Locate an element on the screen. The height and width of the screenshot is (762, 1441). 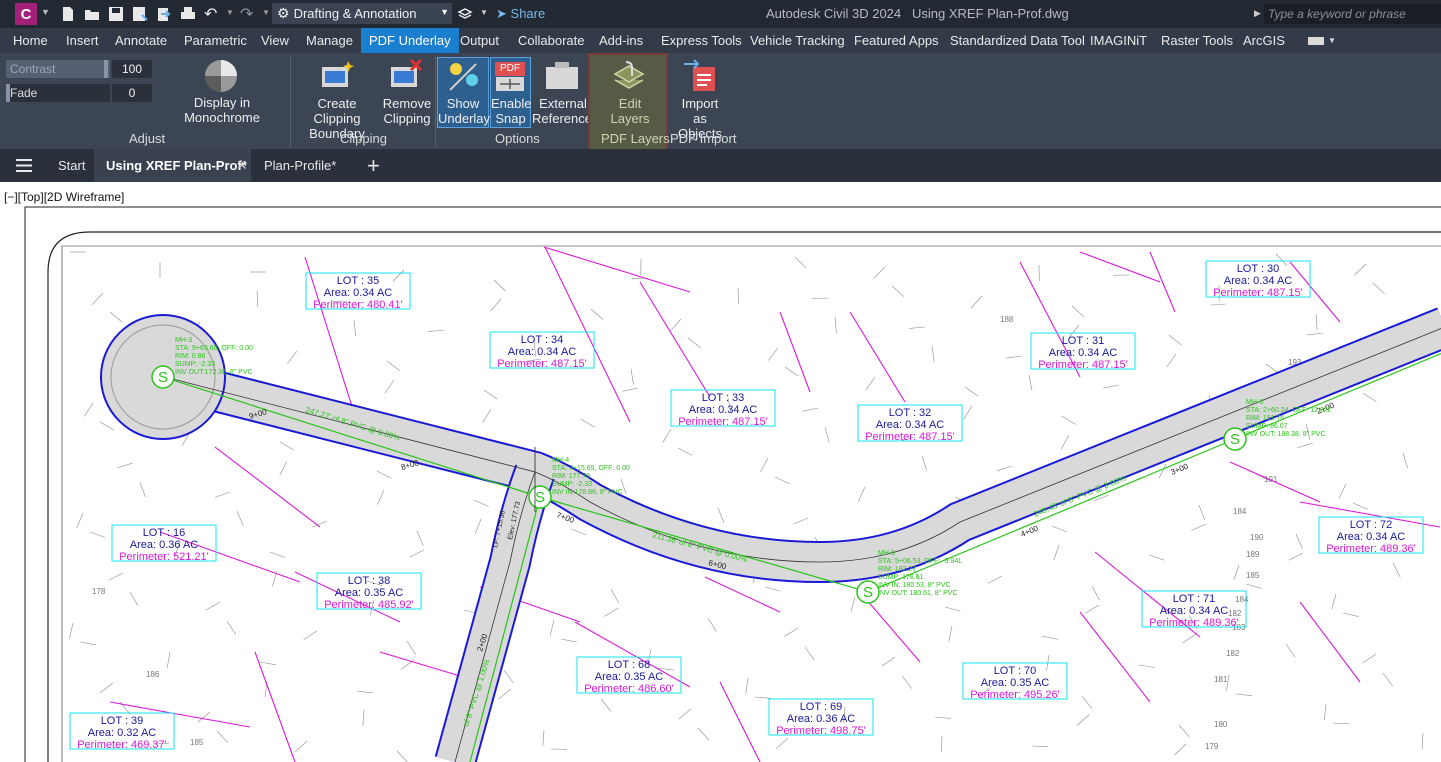
tab-start: Start is located at coordinates (71, 165).